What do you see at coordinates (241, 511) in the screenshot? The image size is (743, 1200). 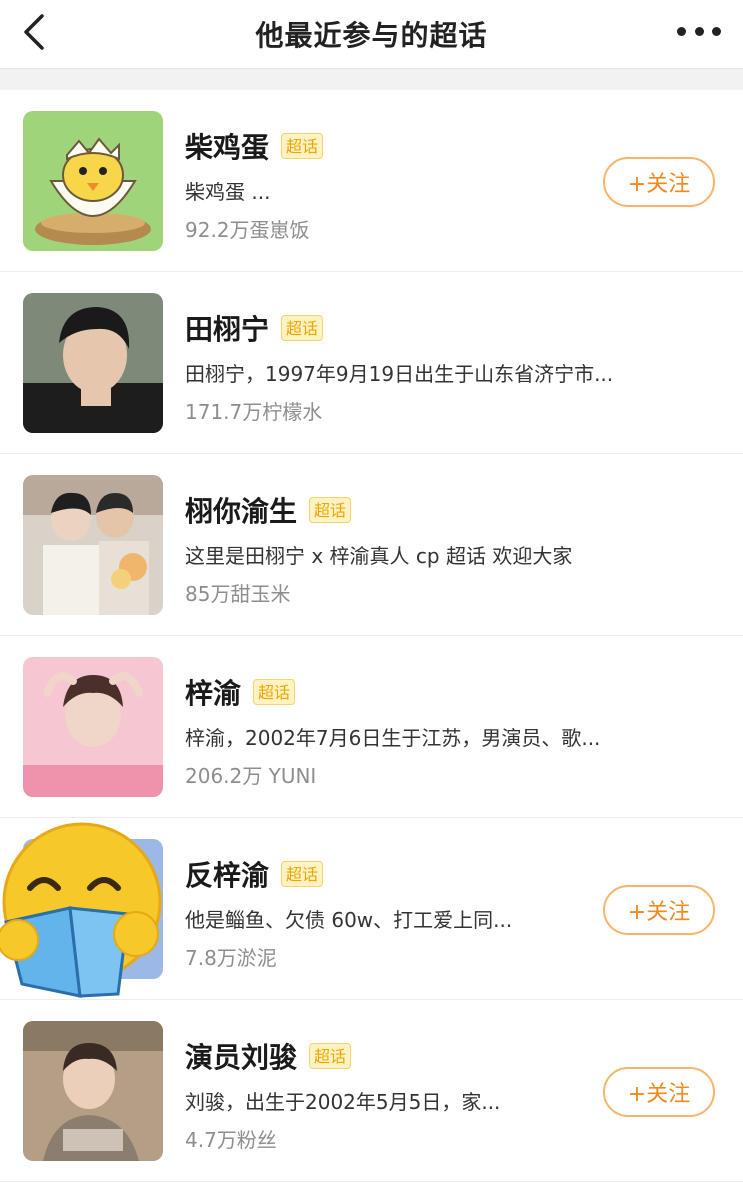 I see `supertopic-name: 栩你渝生` at bounding box center [241, 511].